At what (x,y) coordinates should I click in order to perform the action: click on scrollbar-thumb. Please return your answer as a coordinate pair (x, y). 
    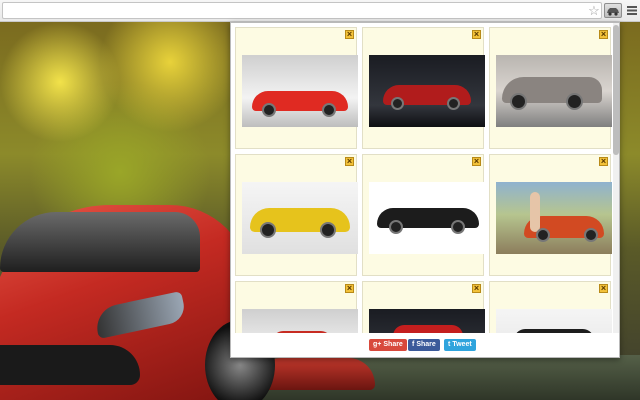
    Looking at the image, I should click on (616, 90).